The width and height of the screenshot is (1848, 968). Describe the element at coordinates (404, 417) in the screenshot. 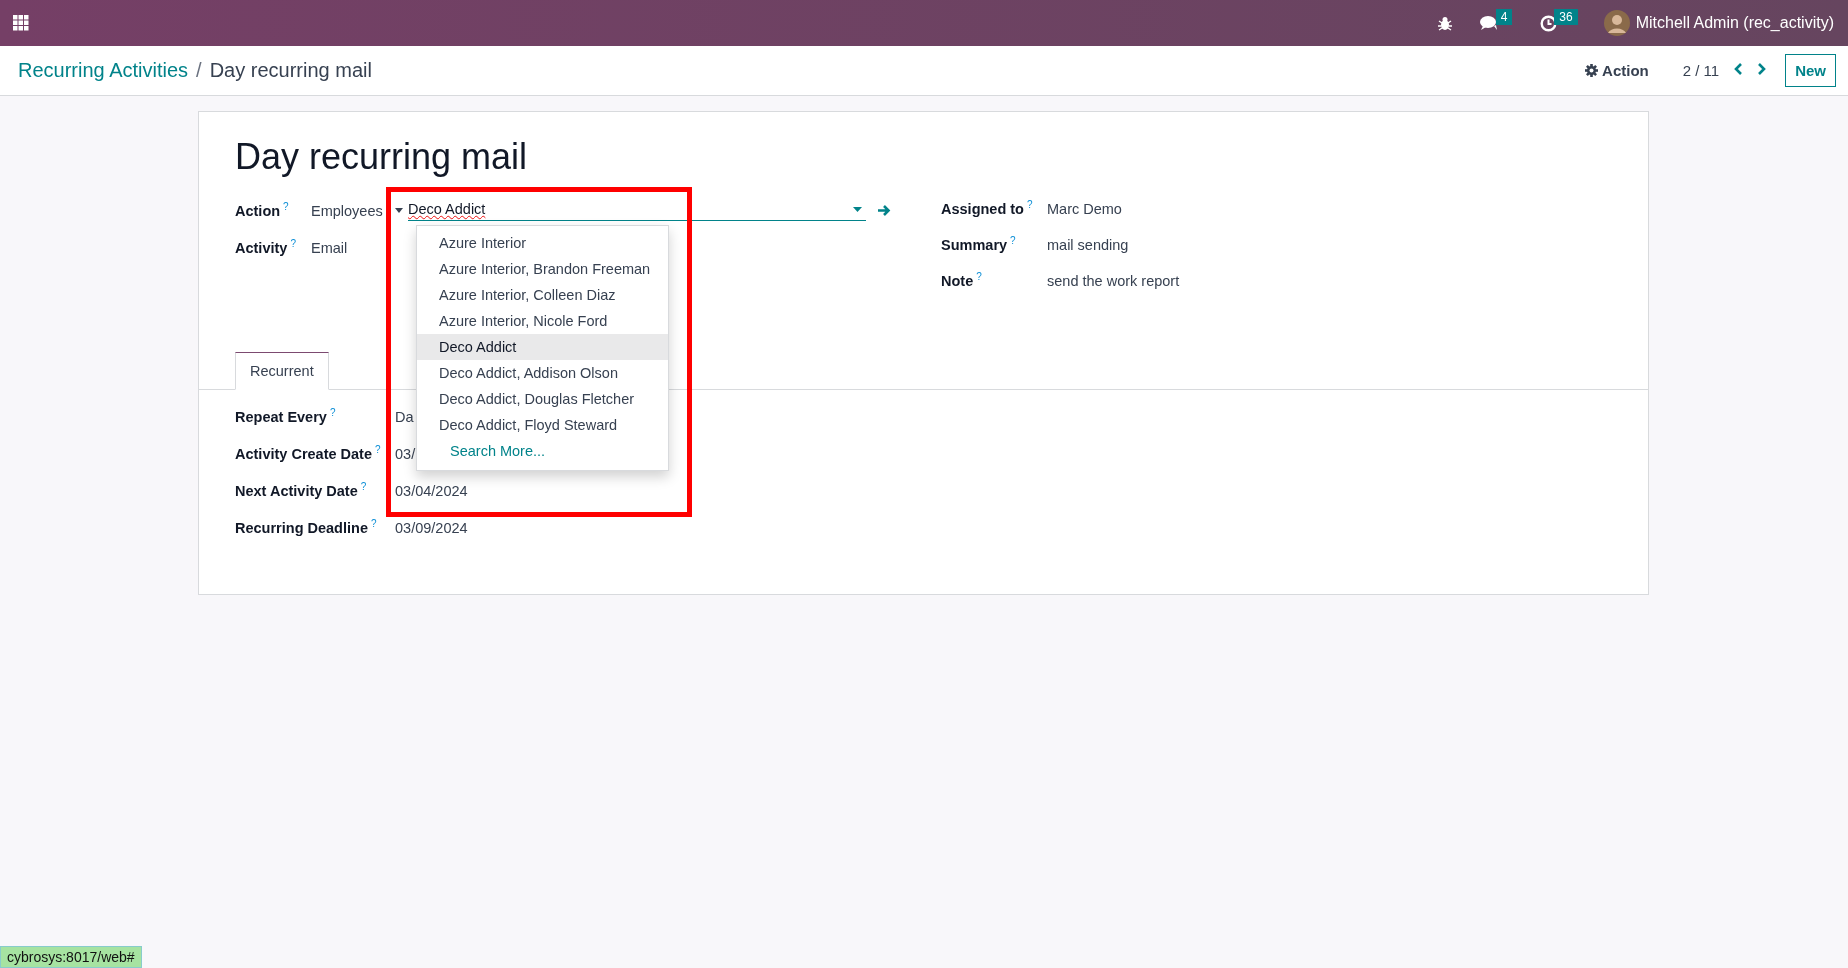

I see `field-value: Da` at that location.